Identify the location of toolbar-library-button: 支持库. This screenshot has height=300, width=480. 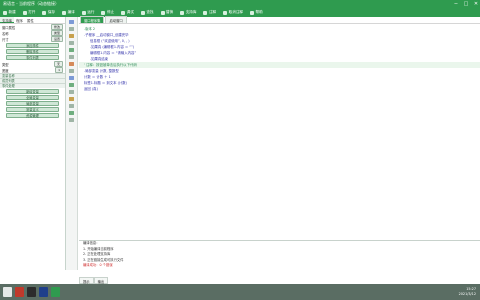
(188, 12).